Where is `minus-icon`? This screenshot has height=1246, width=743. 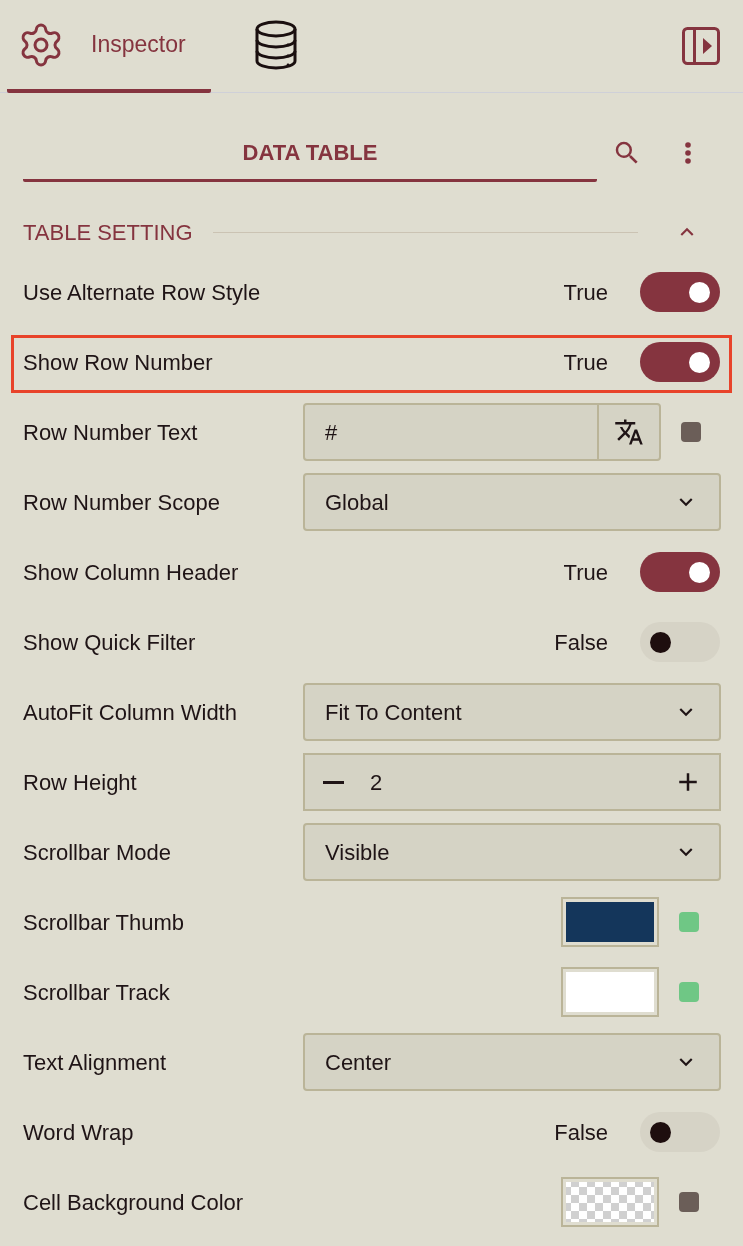
minus-icon is located at coordinates (333, 782).